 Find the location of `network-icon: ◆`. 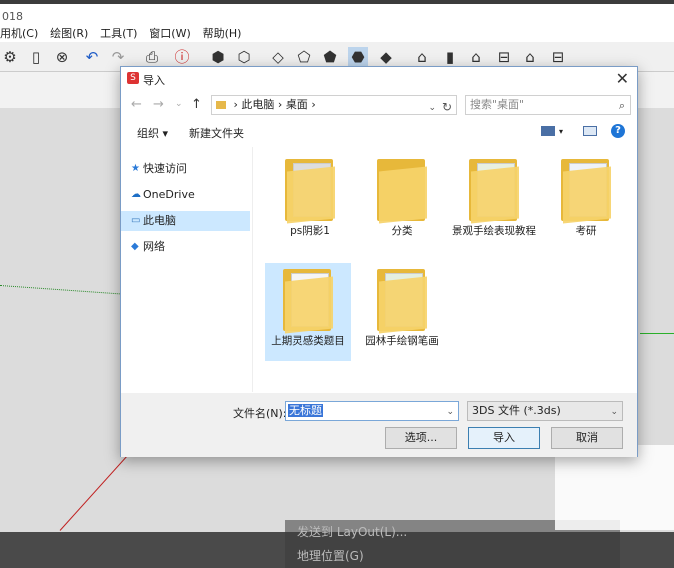

network-icon: ◆ is located at coordinates (135, 246).